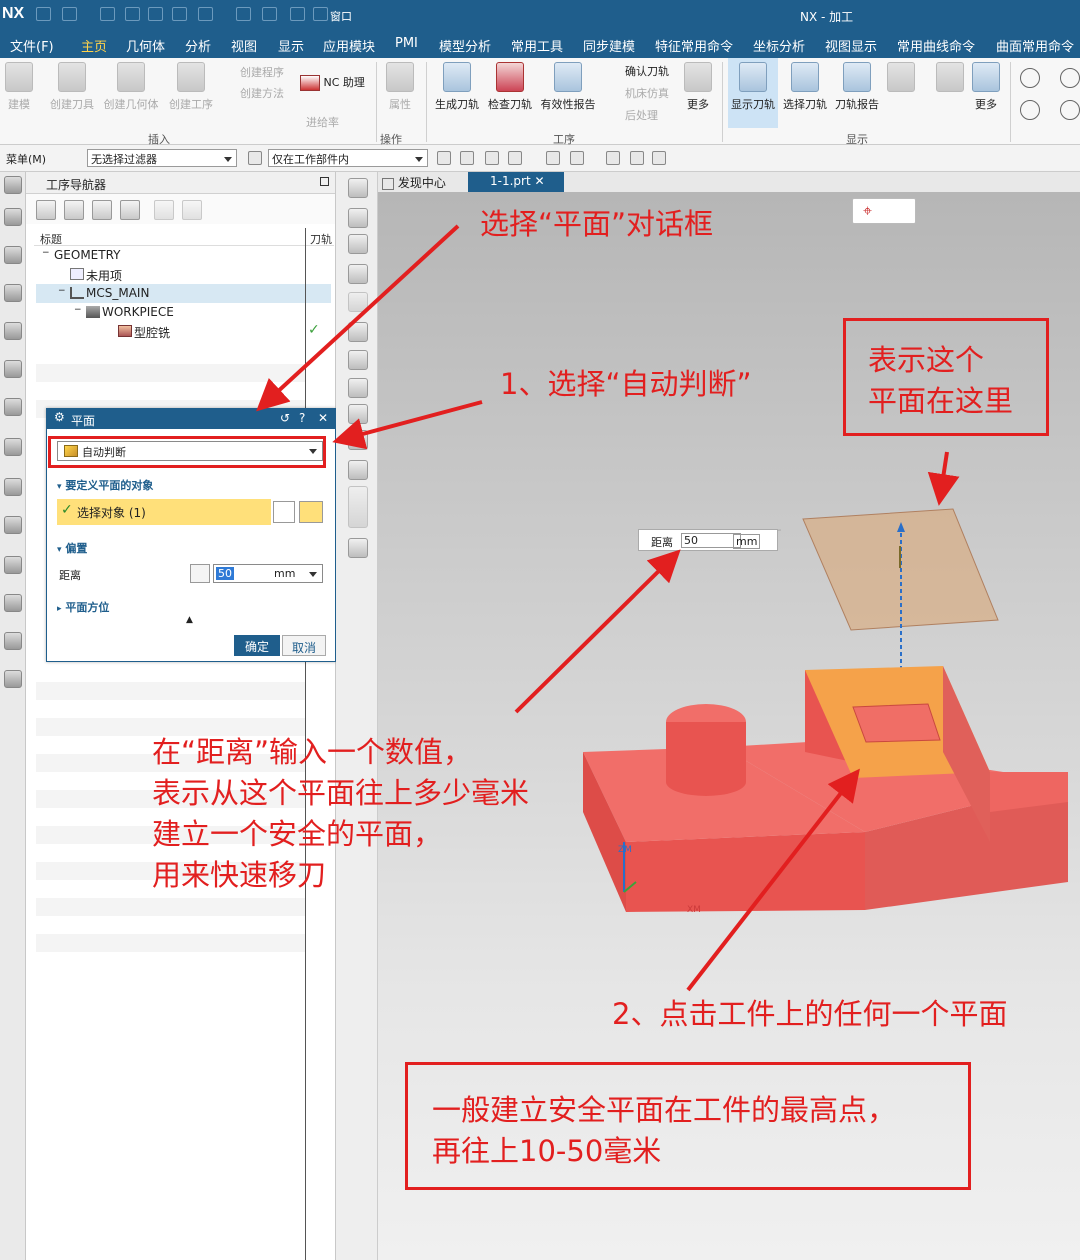 The height and width of the screenshot is (1260, 1080). Describe the element at coordinates (1030, 110) in the screenshot. I see `first-arrow-icon` at that location.